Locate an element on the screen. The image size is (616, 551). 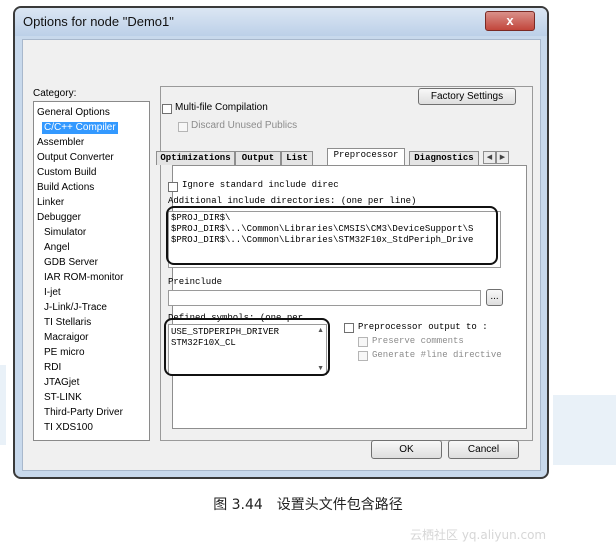
preproc-output-label: Preprocessor output to : is located at coordinates (423, 327).